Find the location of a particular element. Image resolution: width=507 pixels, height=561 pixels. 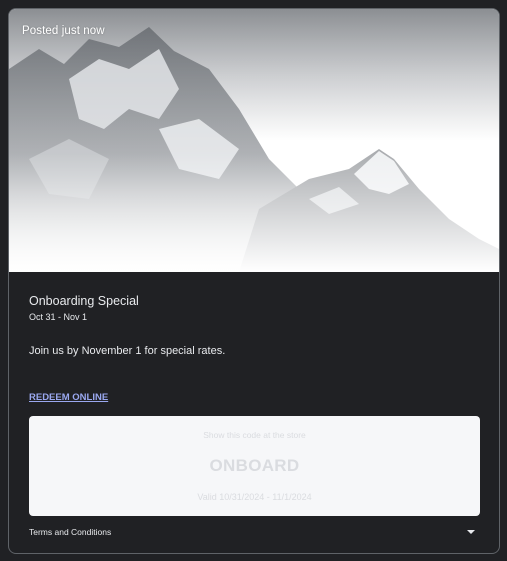

terms-and-conditions-toggle: Terms and Conditions is located at coordinates (254, 532).